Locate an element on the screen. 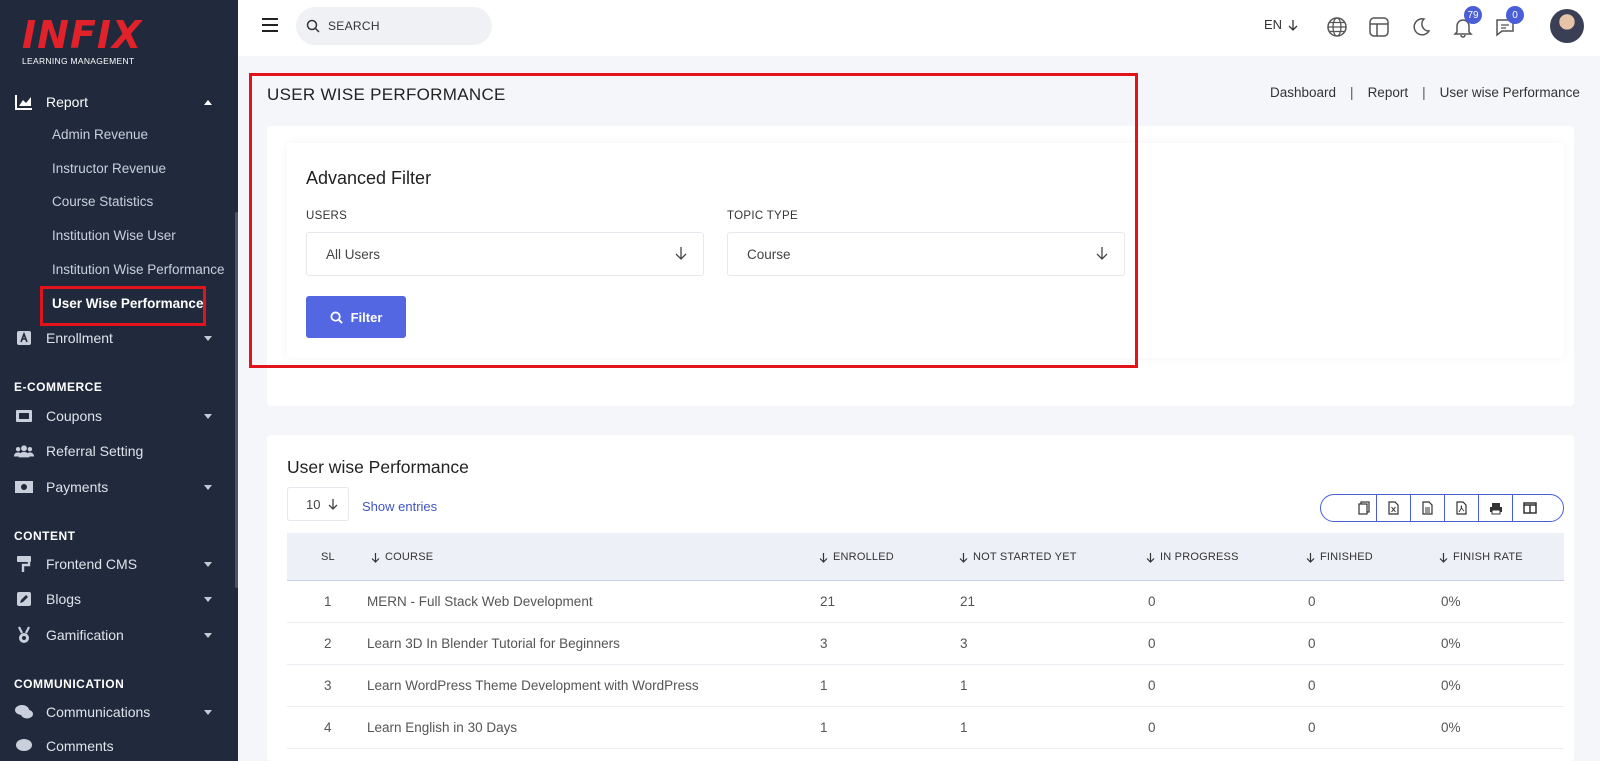  language-selector: EN is located at coordinates (1281, 24).